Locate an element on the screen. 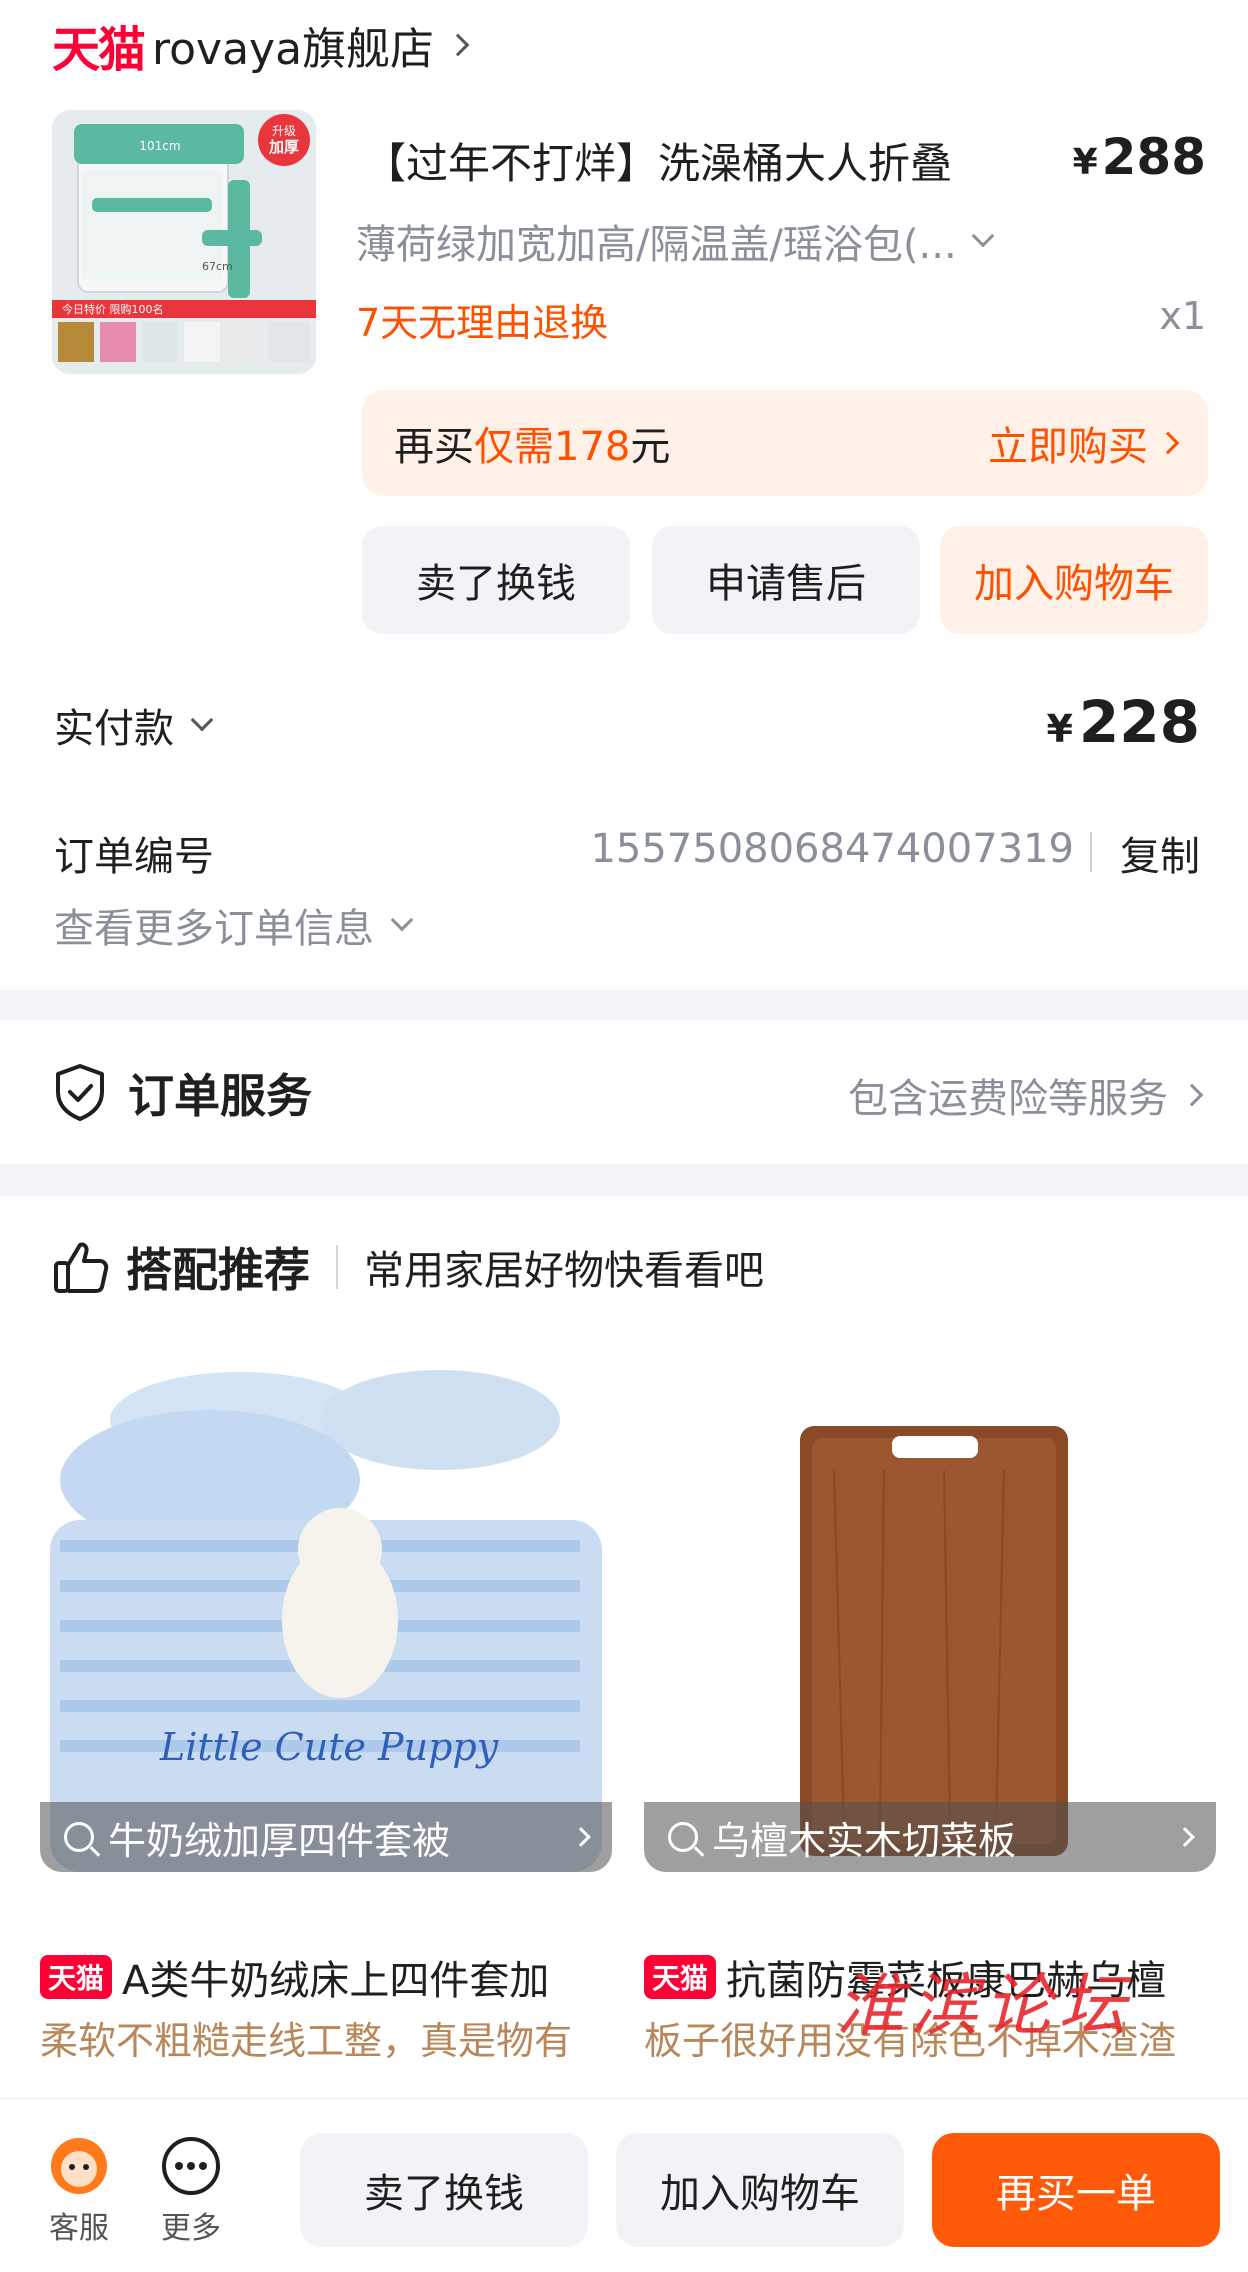 The width and height of the screenshot is (1248, 2272). paid-label: 实付款 is located at coordinates (114, 729).